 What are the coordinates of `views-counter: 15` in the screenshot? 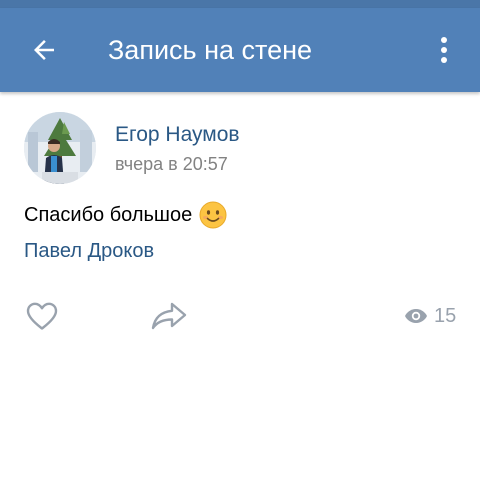 It's located at (430, 316).